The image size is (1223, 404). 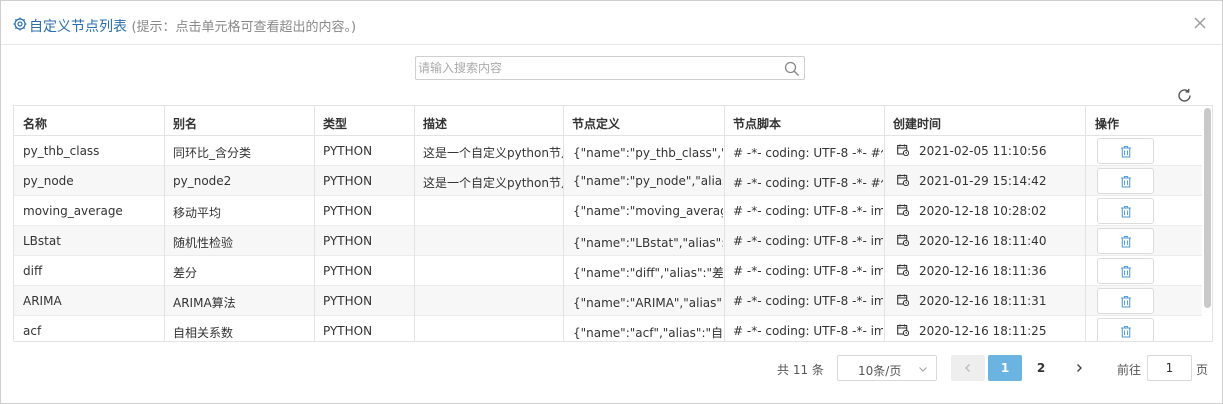 I want to click on chevron-right-icon, so click(x=1079, y=368).